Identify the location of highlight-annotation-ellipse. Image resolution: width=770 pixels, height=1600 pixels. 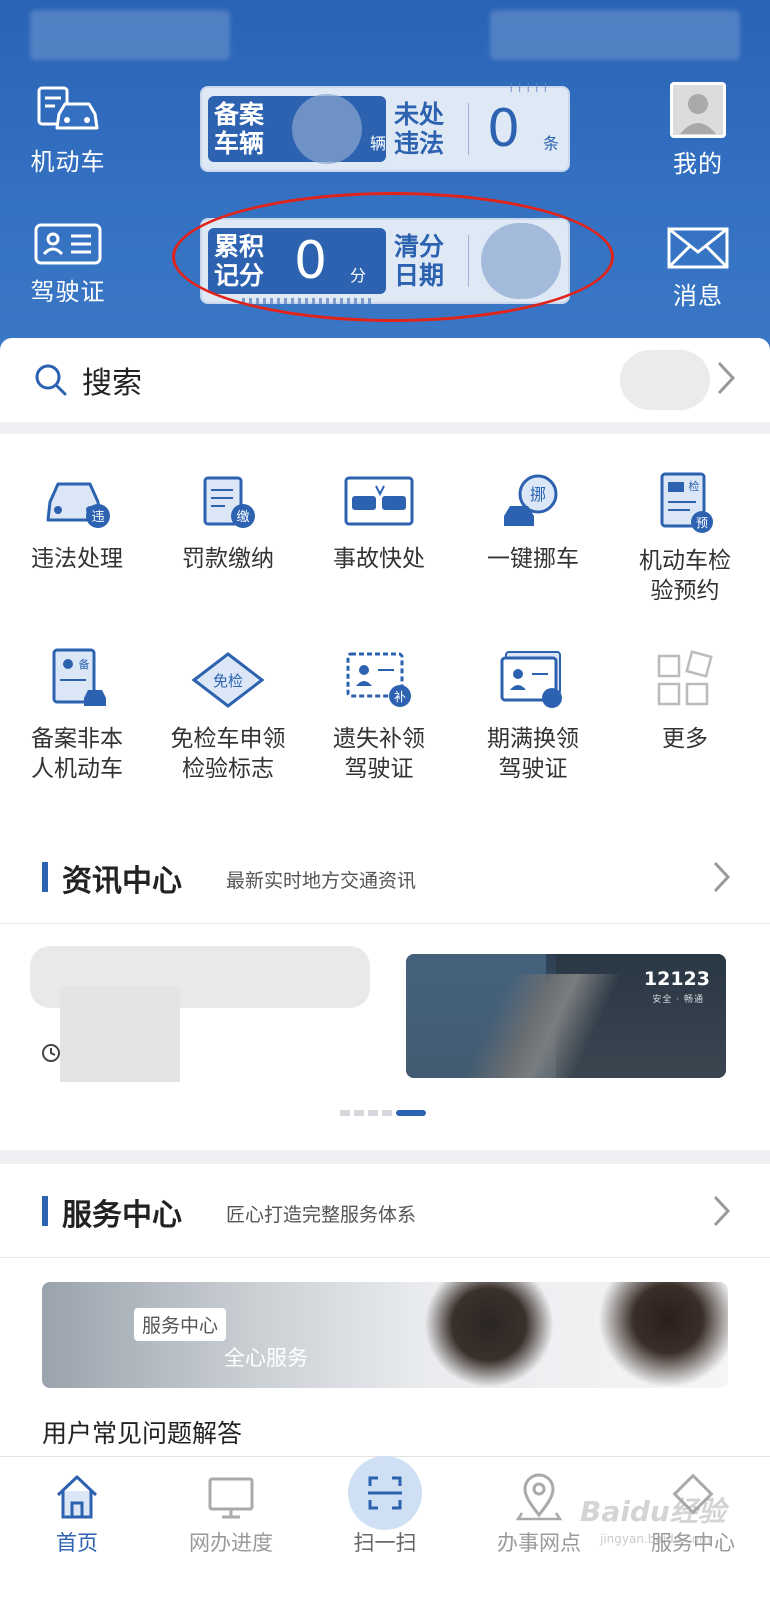
(393, 257).